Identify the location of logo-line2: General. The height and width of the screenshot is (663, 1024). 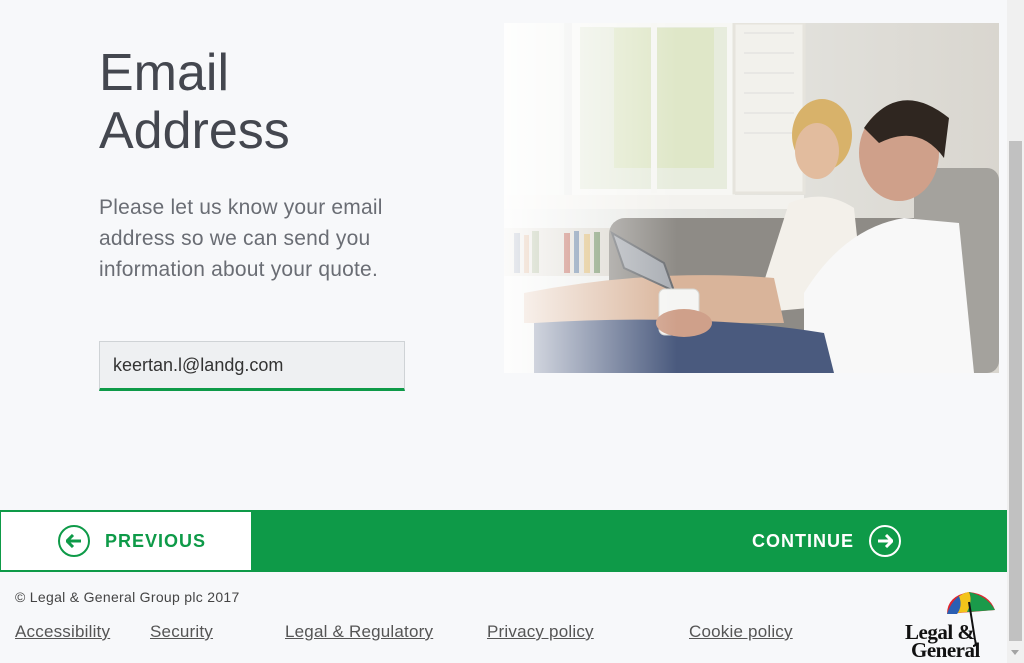
(945, 650).